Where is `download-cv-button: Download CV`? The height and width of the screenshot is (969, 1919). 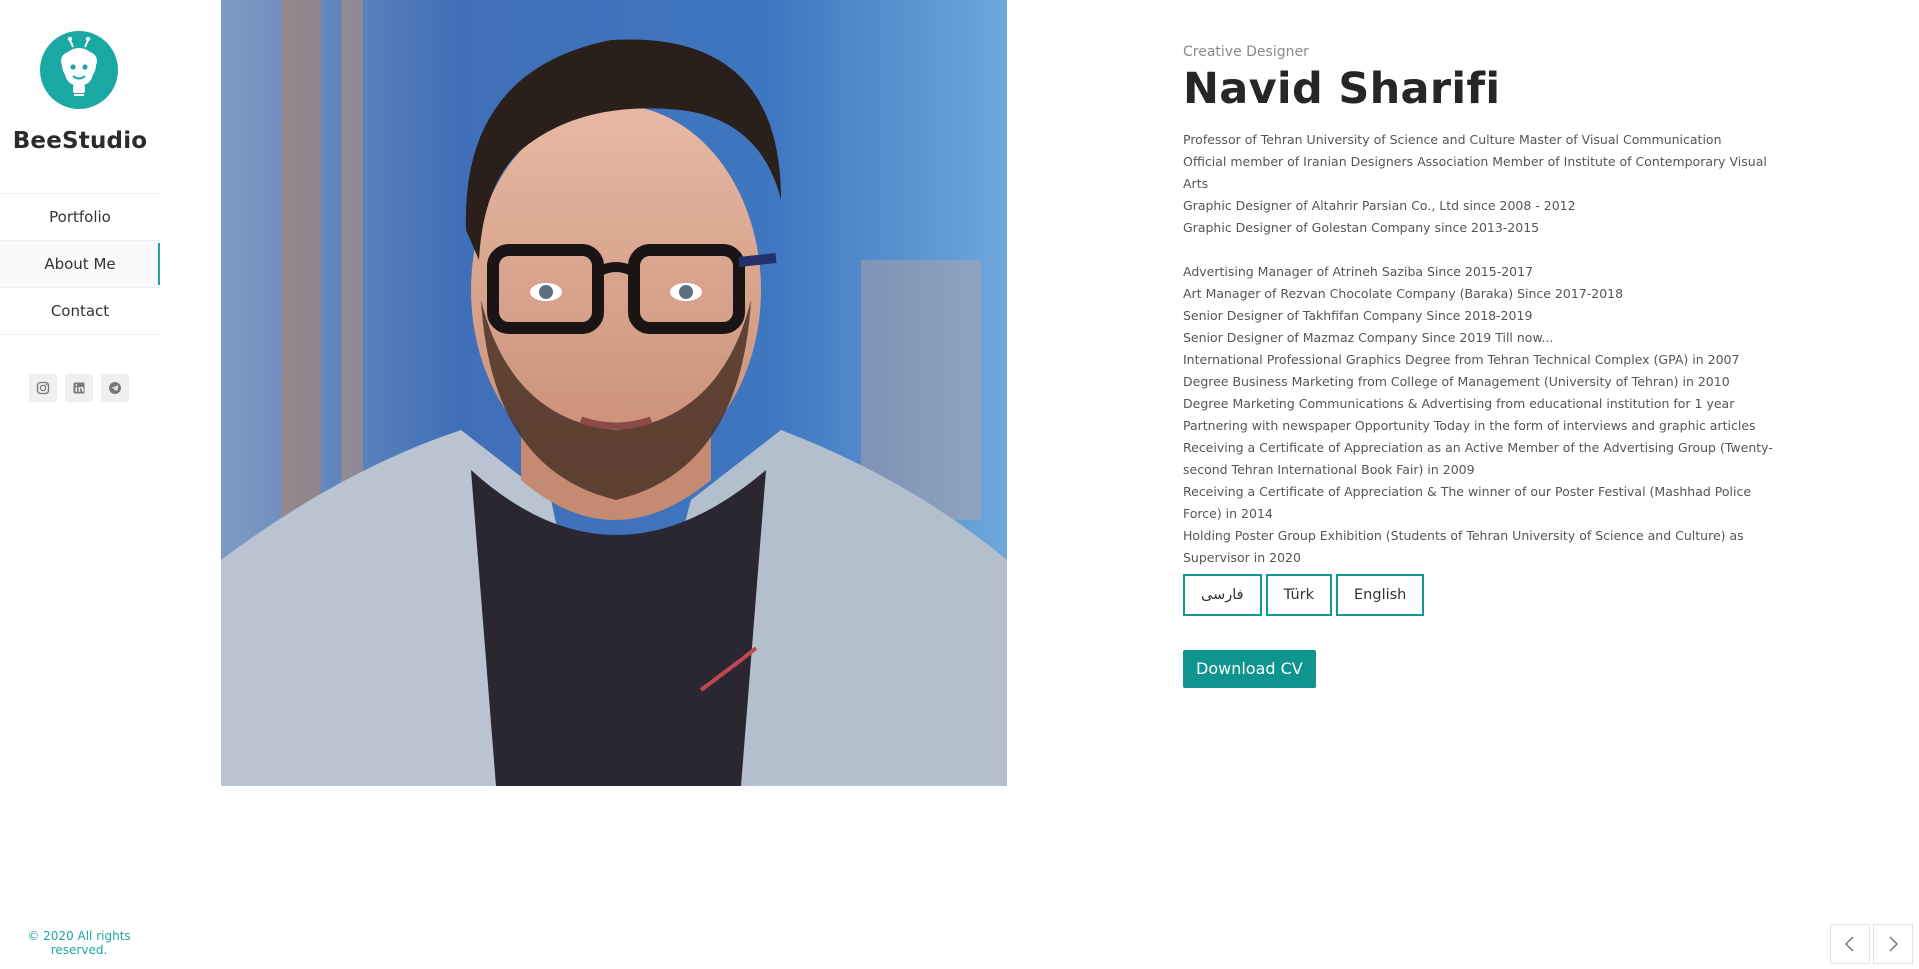
download-cv-button: Download CV is located at coordinates (1249, 669).